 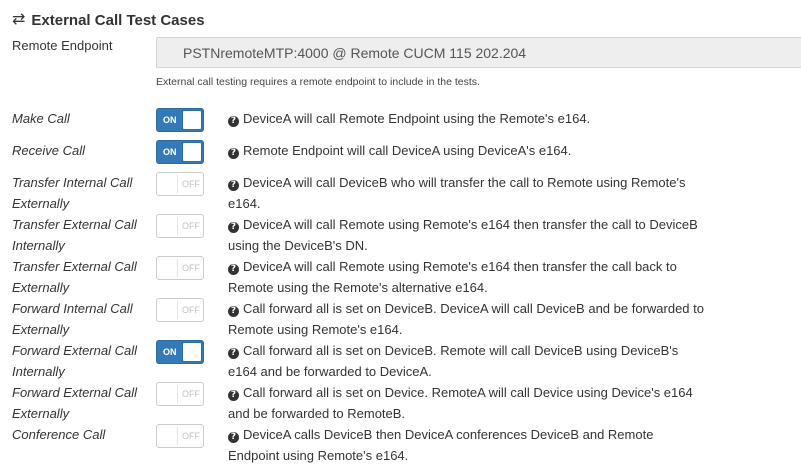 I want to click on test-case-label: Transfer Internal Call Externally, so click(x=72, y=193).